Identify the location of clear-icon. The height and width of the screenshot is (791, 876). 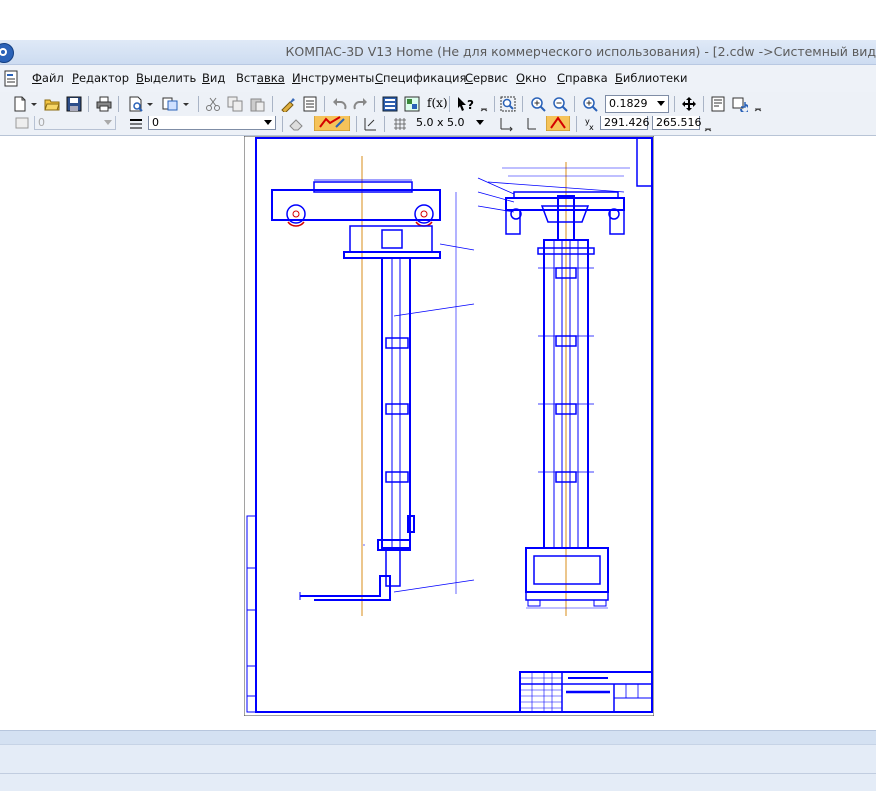
(296, 124).